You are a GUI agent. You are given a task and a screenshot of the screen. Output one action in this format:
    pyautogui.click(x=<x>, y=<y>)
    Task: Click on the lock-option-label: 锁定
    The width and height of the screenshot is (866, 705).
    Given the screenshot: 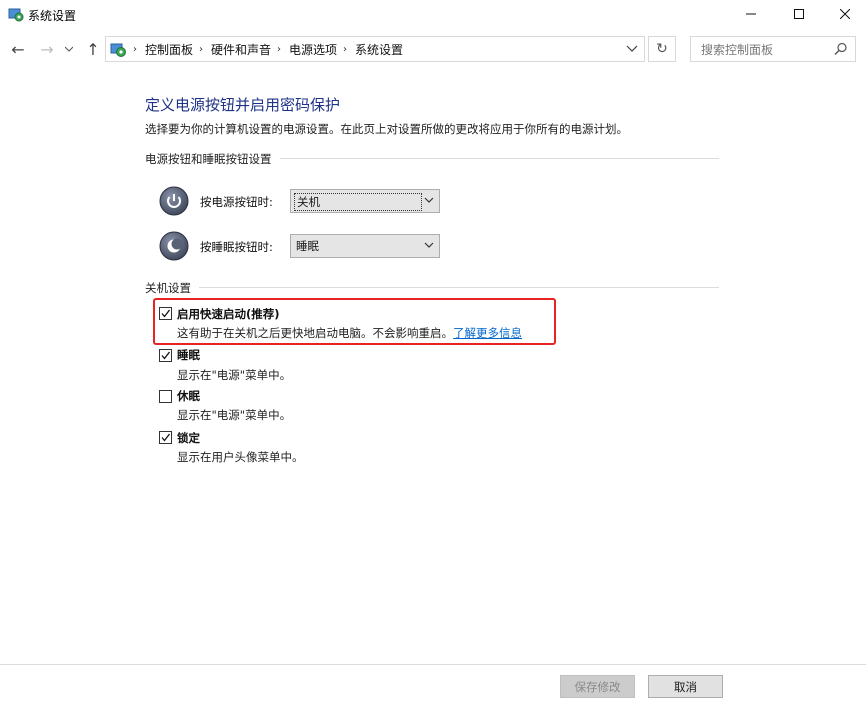 What is the action you would take?
    pyautogui.click(x=188, y=438)
    